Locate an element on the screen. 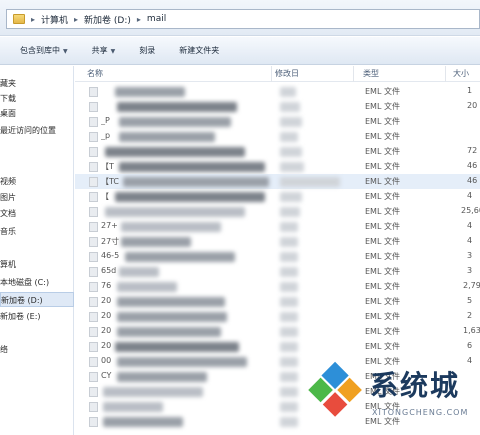 The width and height of the screenshot is (480, 435). file-size: 25,60 is located at coordinates (470, 210).